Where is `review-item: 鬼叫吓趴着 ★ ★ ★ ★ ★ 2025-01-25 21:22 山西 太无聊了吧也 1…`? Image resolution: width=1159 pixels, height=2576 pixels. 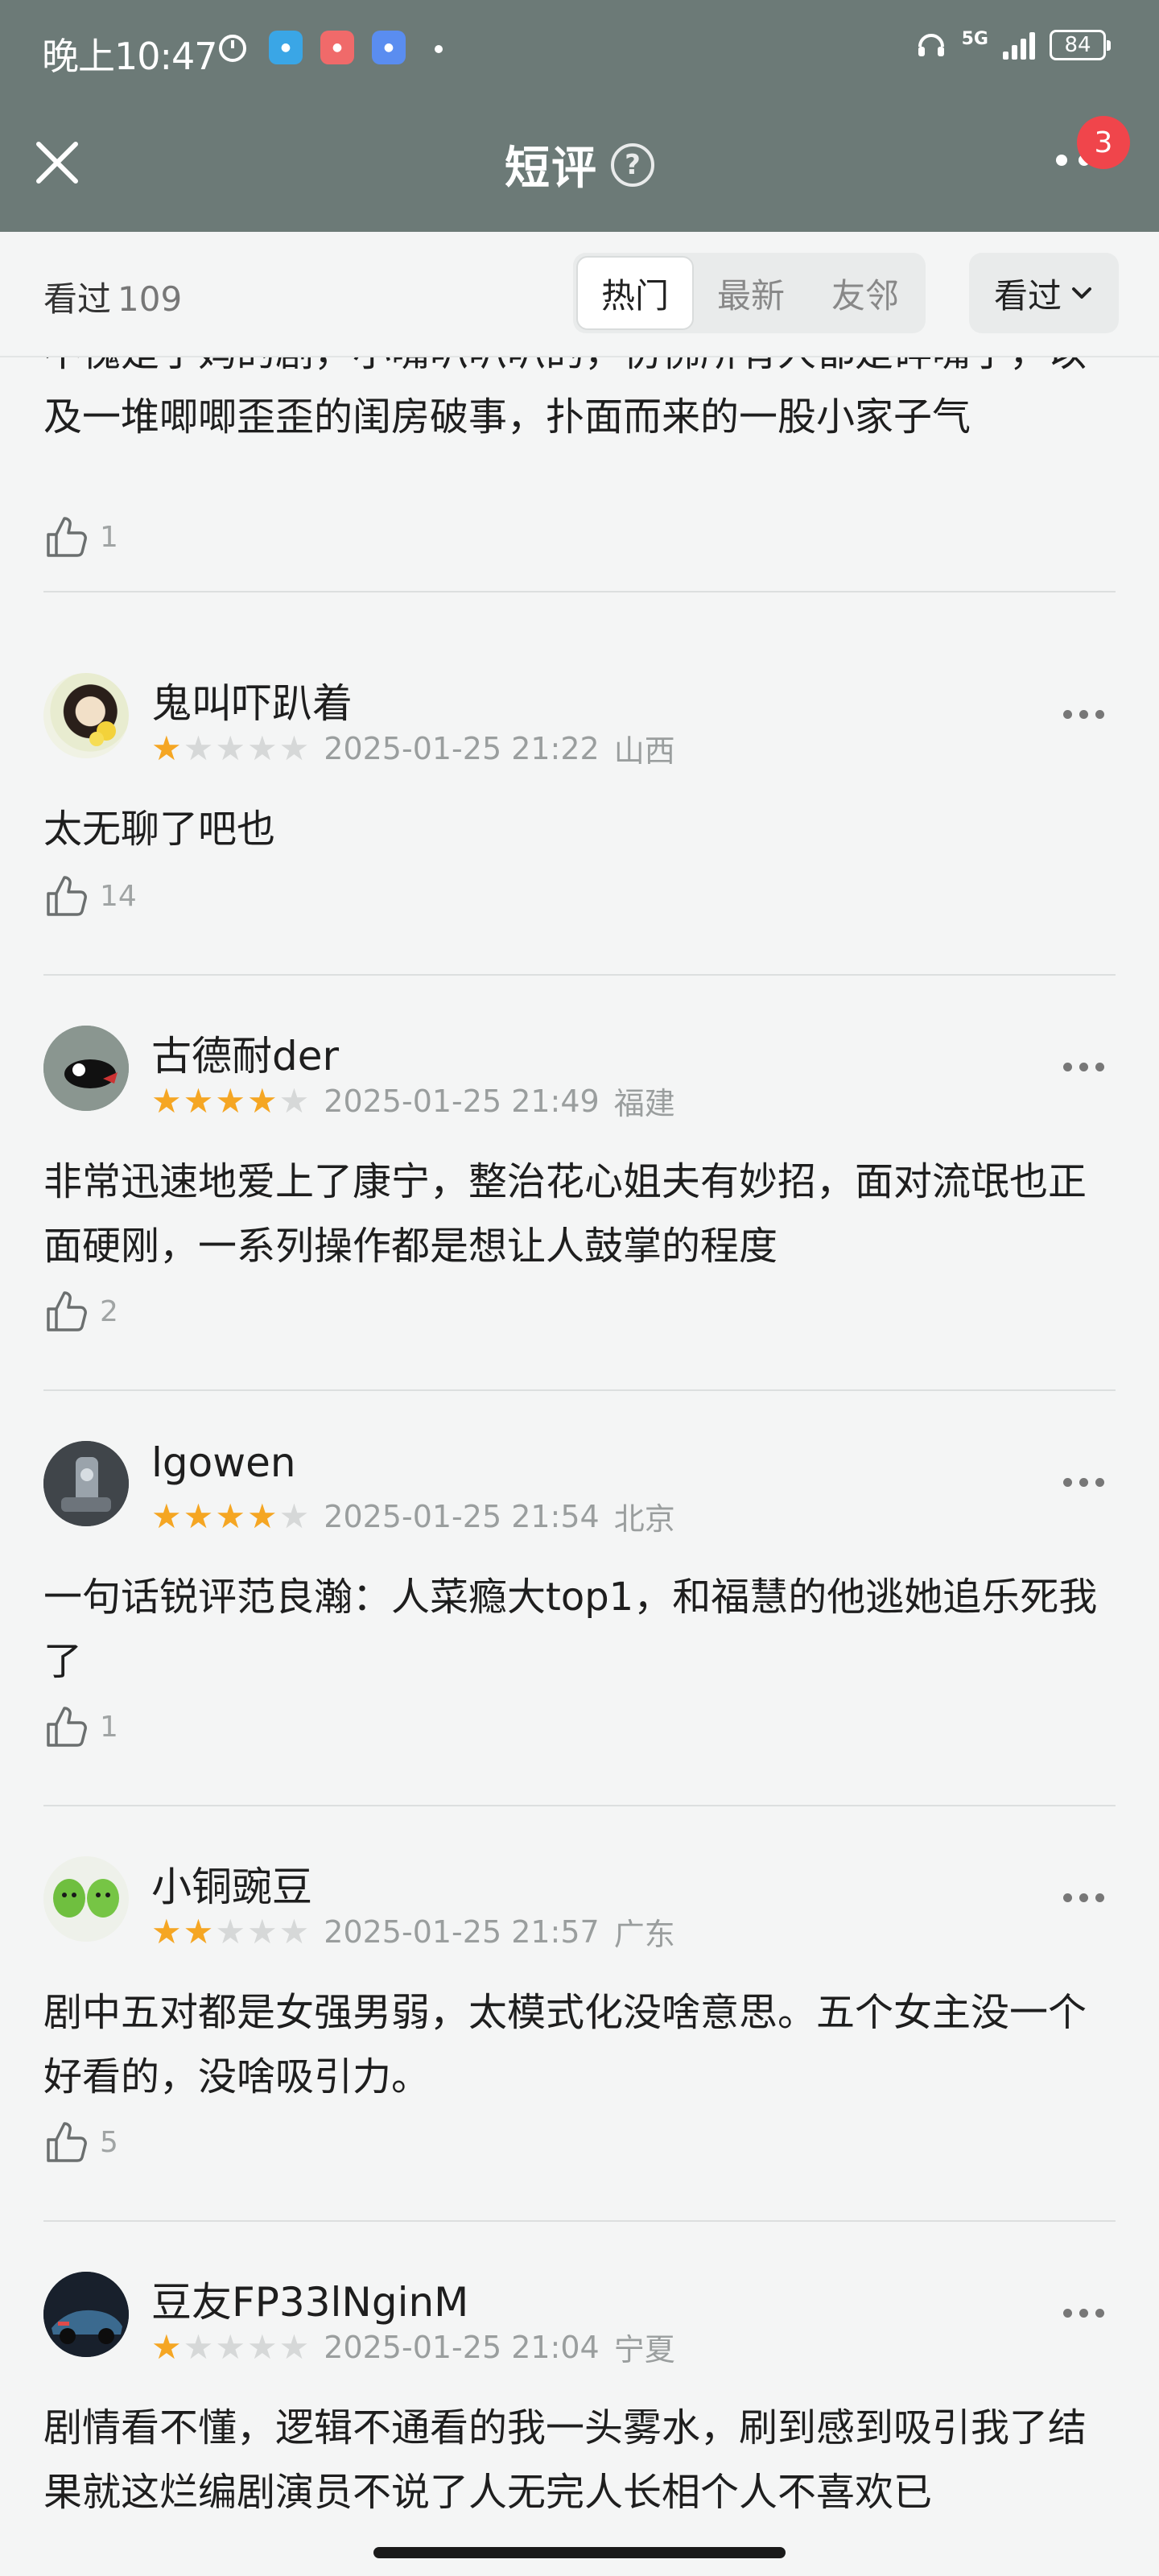 review-item: 鬼叫吓趴着 ★ ★ ★ ★ ★ 2025-01-25 21:22 山西 太无聊了吧也 1… is located at coordinates (579, 834).